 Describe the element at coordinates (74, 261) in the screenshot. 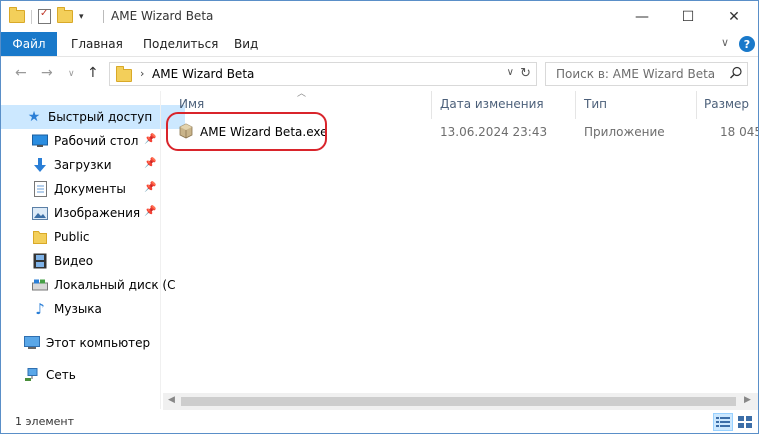

I see `nav-item-label: Видео` at that location.